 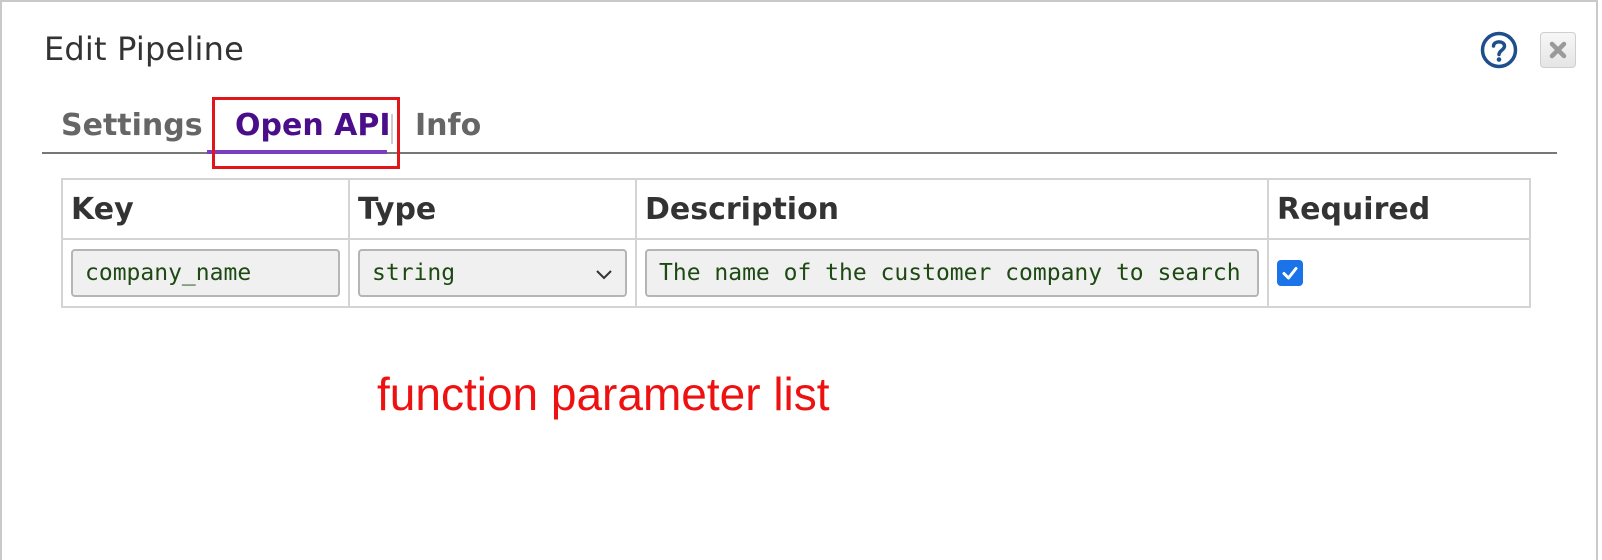 What do you see at coordinates (448, 125) in the screenshot?
I see `tab-info: Info` at bounding box center [448, 125].